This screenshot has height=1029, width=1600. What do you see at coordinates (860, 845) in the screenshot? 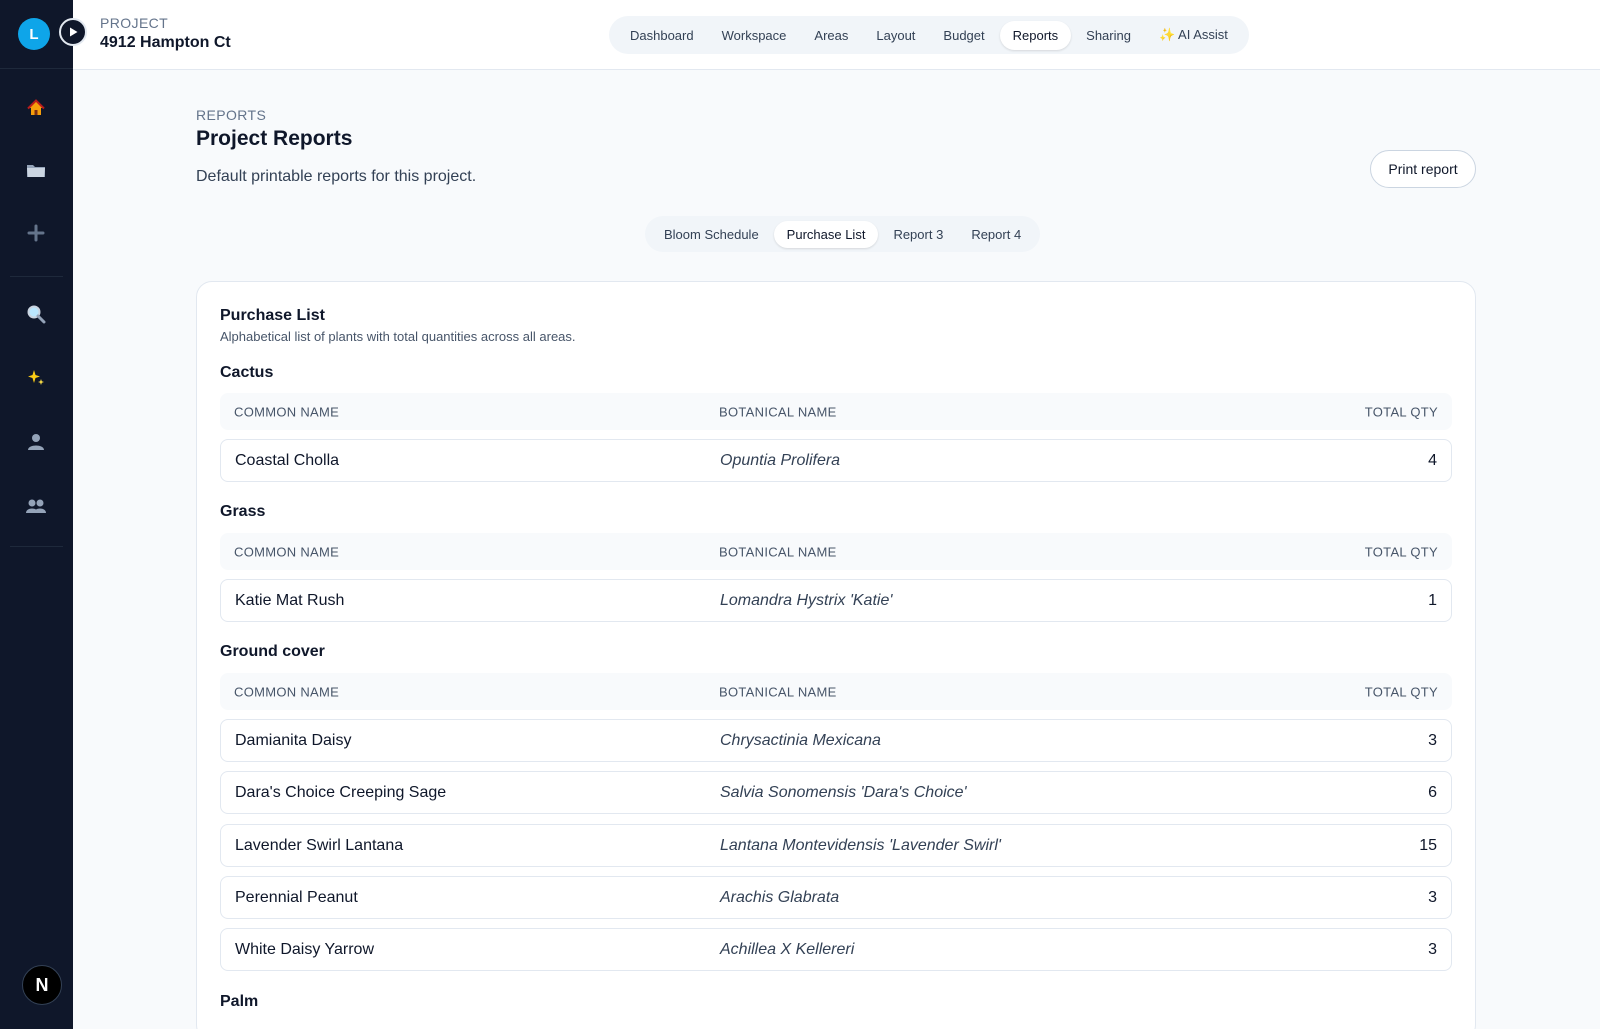
I see `botanical-name-cell: Lantana Montevidensis 'Lavender Swirl'` at bounding box center [860, 845].